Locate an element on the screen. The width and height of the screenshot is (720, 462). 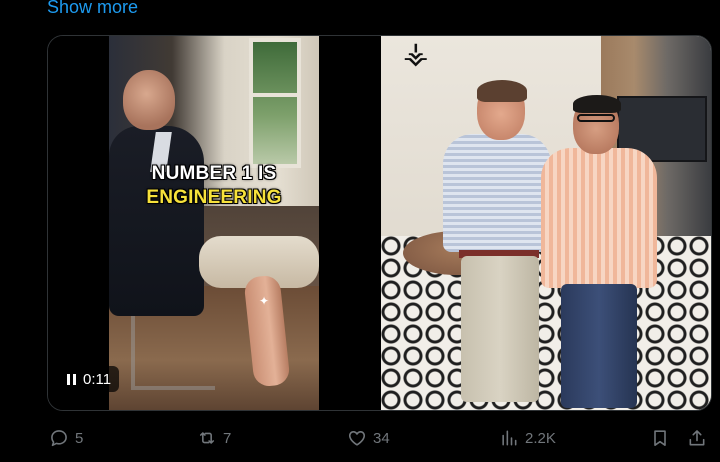
post-action-bar: 5 7 34 2.2K is located at coordinates (383, 438).